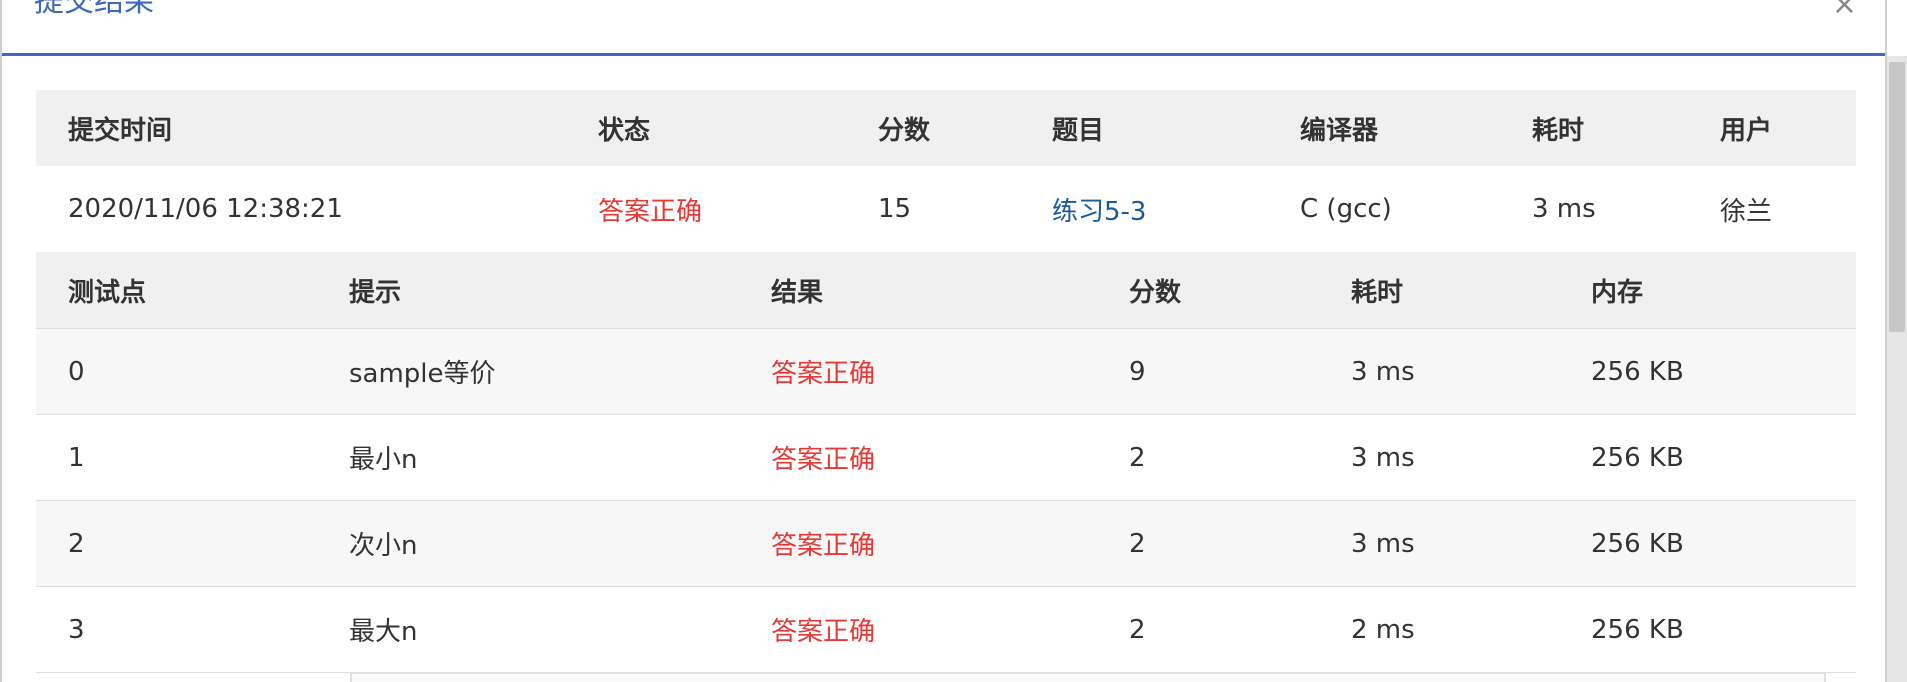  What do you see at coordinates (176, 457) in the screenshot?
I see `case-id: 1` at bounding box center [176, 457].